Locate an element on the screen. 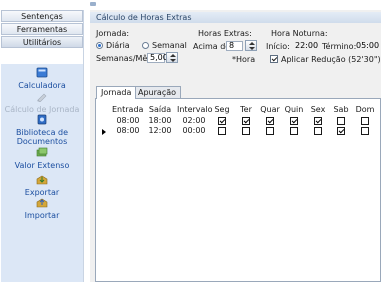 The width and height of the screenshot is (381, 282). money-icon is located at coordinates (42, 152).